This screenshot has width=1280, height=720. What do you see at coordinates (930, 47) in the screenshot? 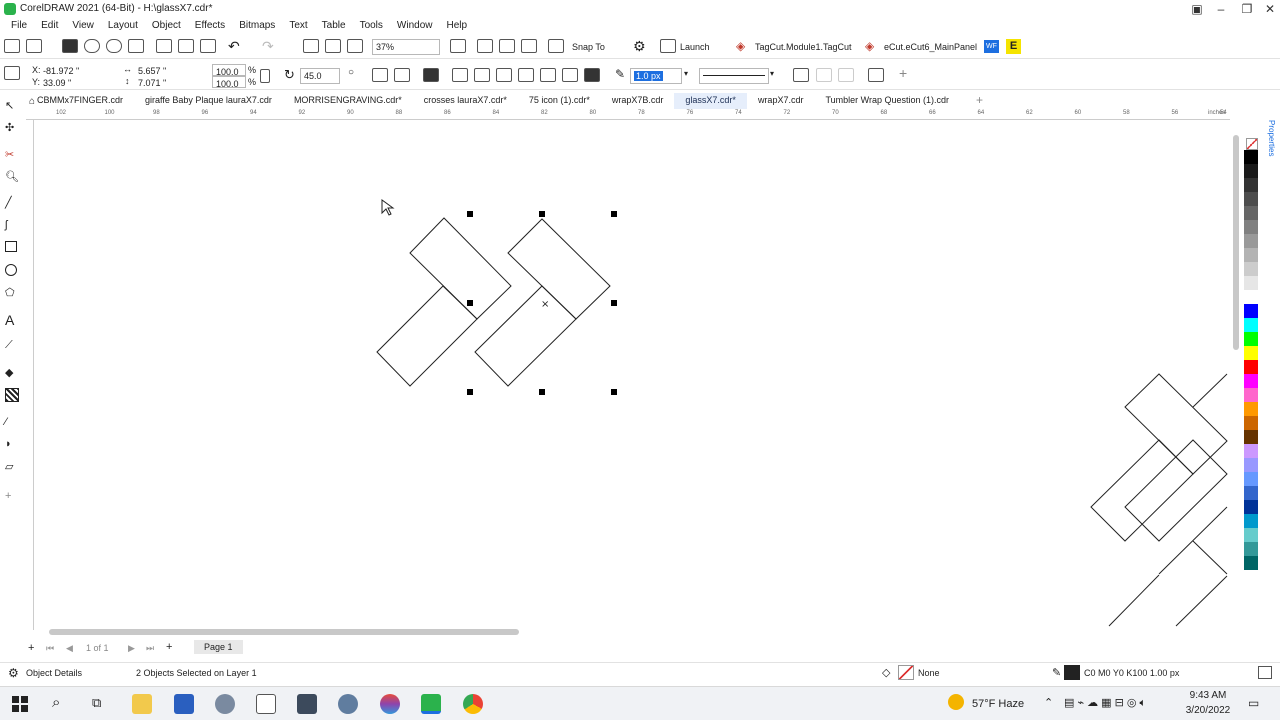
I see `ecut-panel-button: eCut.eCut6_MainPanel` at bounding box center [930, 47].